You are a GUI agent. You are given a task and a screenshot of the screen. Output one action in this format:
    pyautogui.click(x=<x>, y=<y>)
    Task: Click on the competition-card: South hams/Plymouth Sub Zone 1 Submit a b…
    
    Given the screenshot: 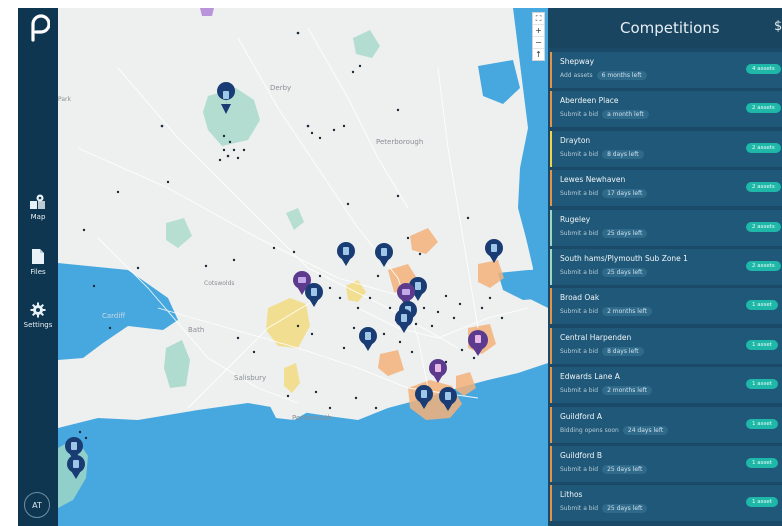 What is the action you would take?
    pyautogui.click(x=666, y=267)
    